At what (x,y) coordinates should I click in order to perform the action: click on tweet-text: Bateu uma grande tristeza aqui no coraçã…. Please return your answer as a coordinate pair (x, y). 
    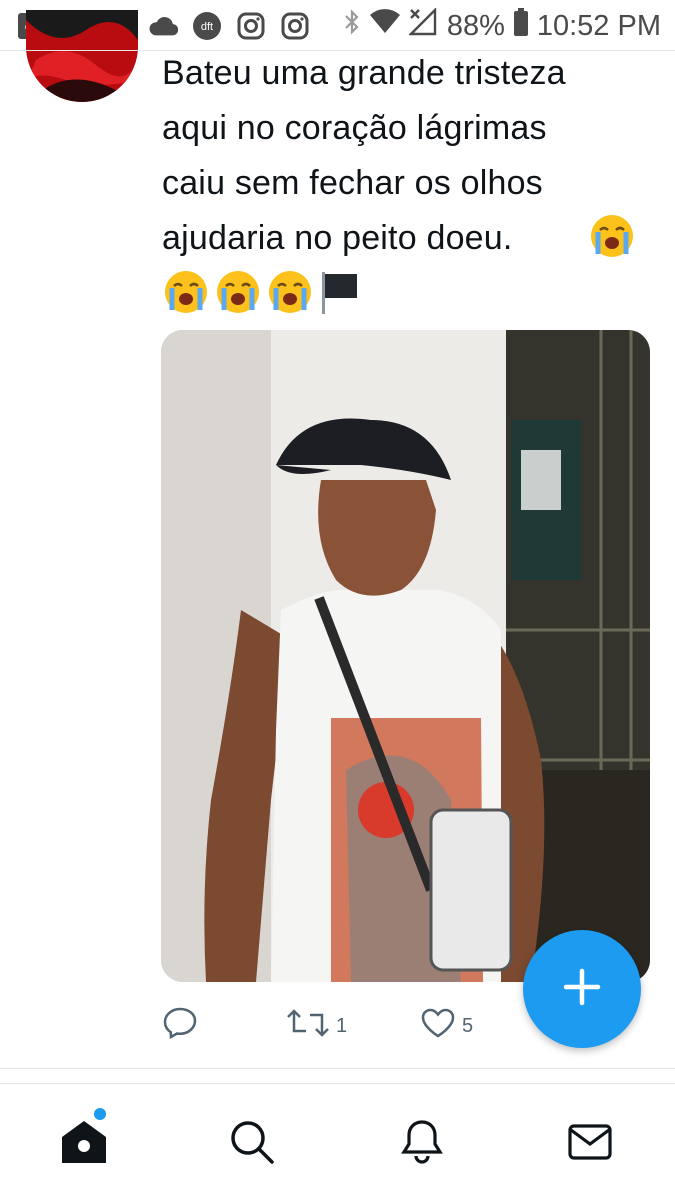
    Looking at the image, I should click on (412, 156).